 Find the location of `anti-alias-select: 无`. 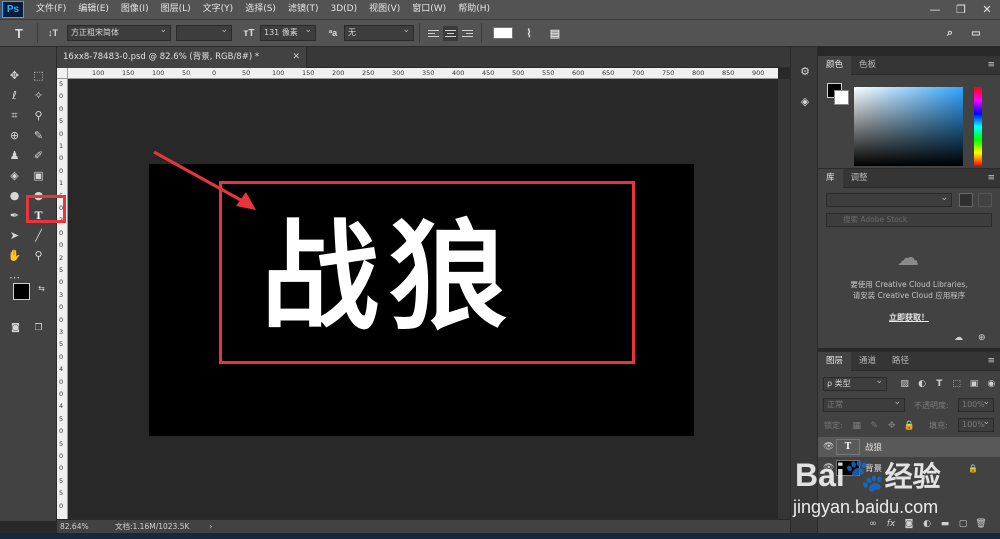

anti-alias-select: 无 is located at coordinates (379, 33).